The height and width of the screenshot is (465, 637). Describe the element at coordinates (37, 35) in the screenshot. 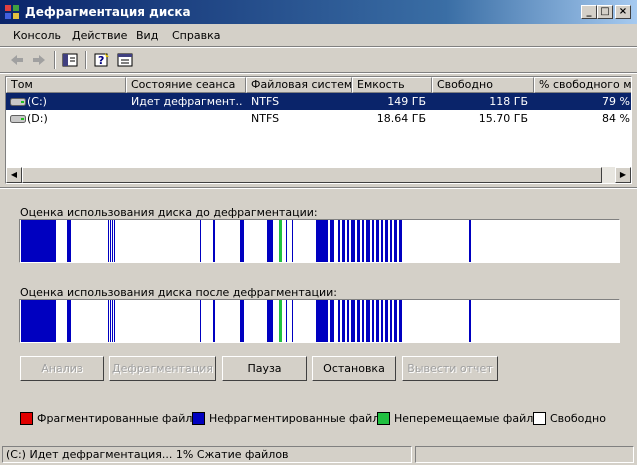

I see `menu-console: Консоль` at that location.